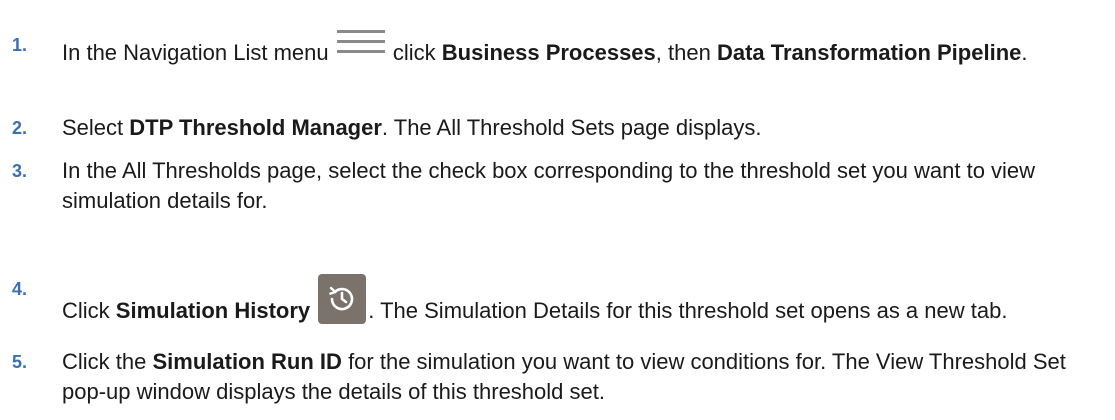  I want to click on menu-item-business-processes: Business Processes, so click(548, 52).